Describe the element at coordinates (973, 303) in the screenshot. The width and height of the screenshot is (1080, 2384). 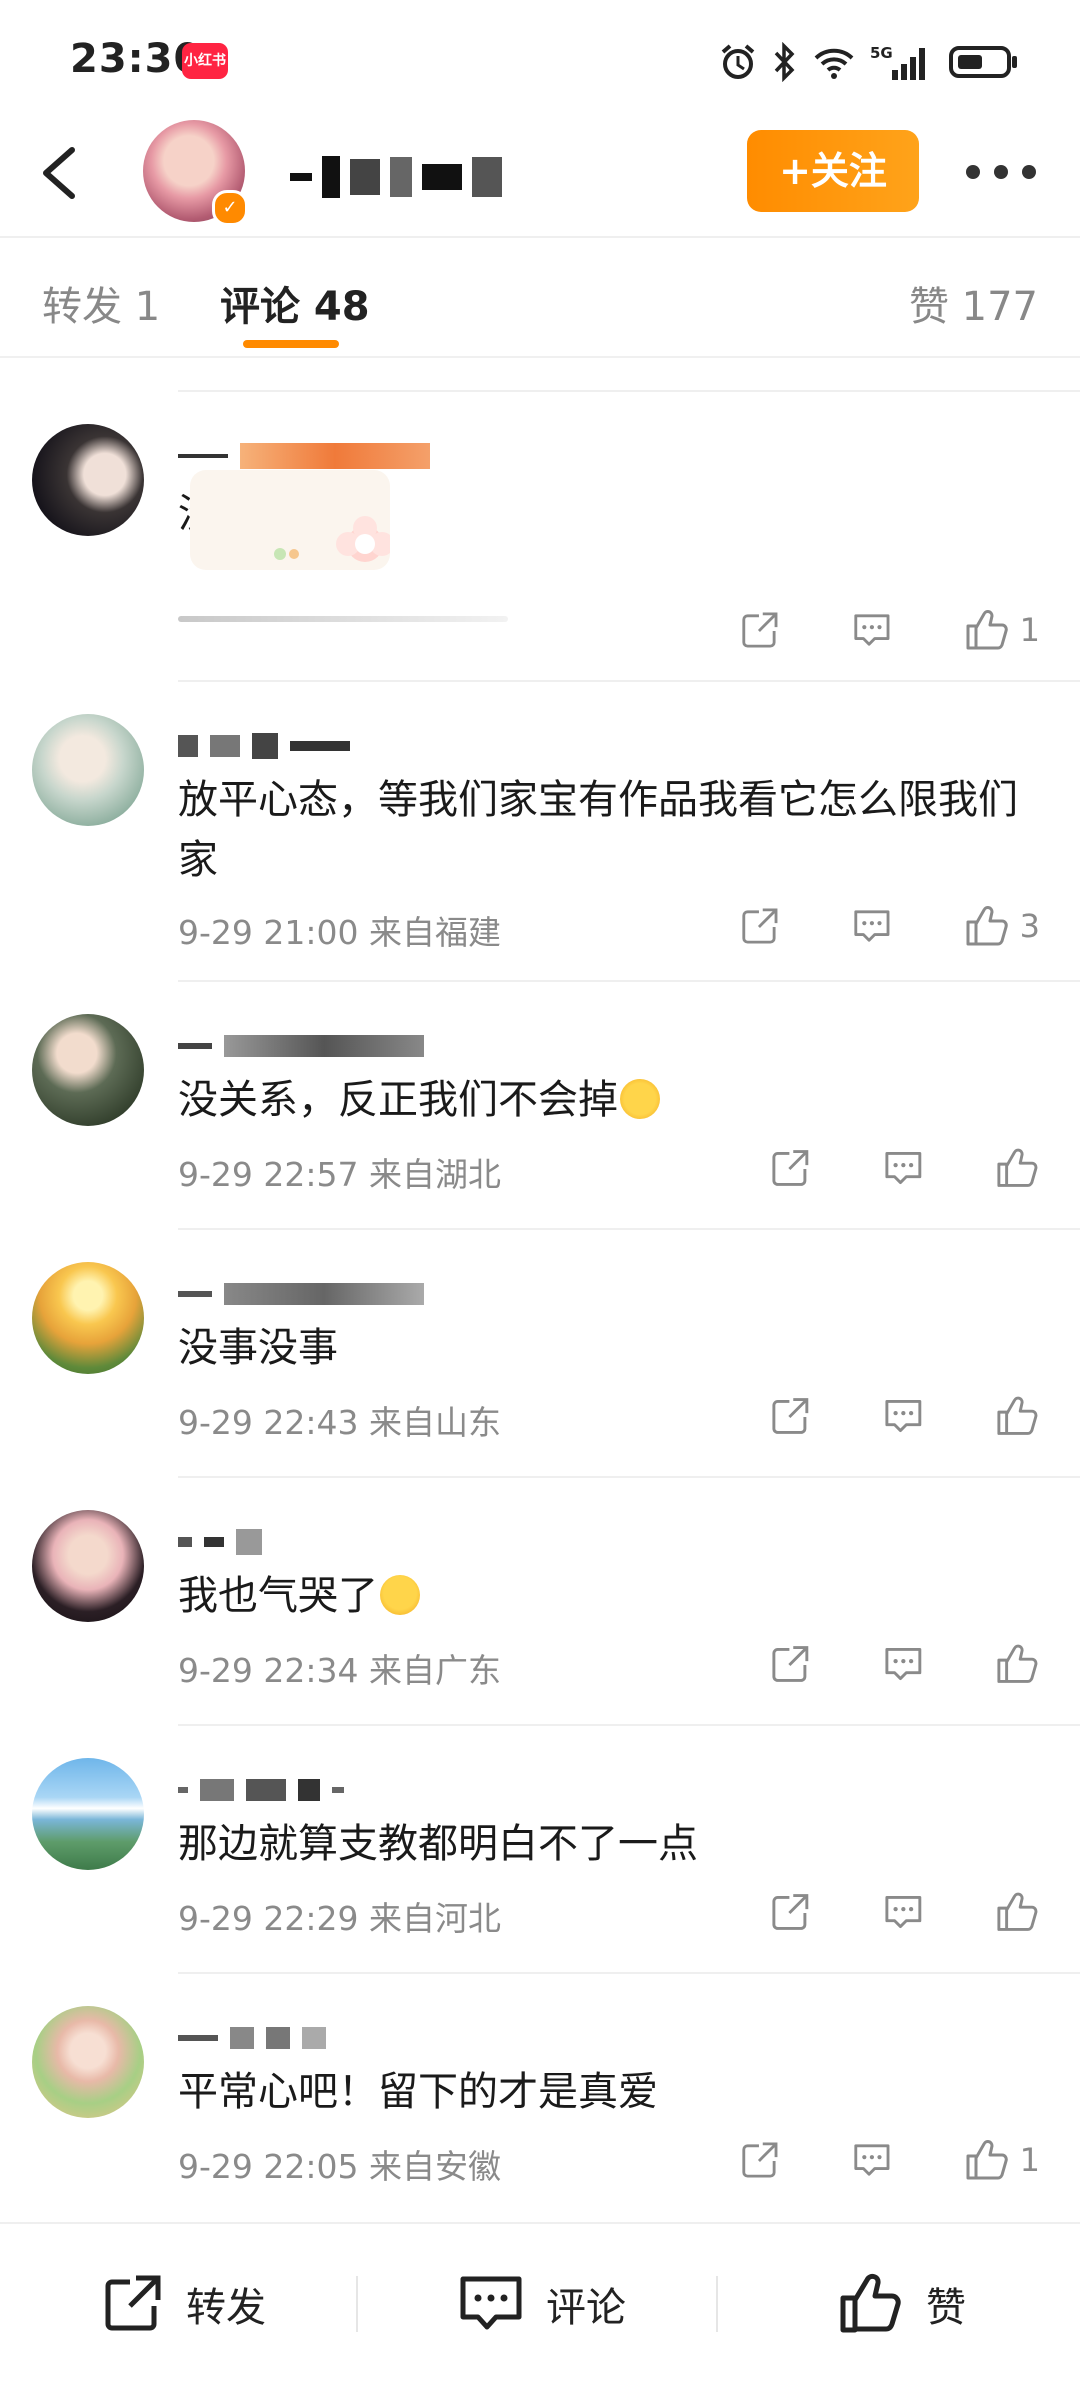
I see `tab-likes: 赞 177` at that location.